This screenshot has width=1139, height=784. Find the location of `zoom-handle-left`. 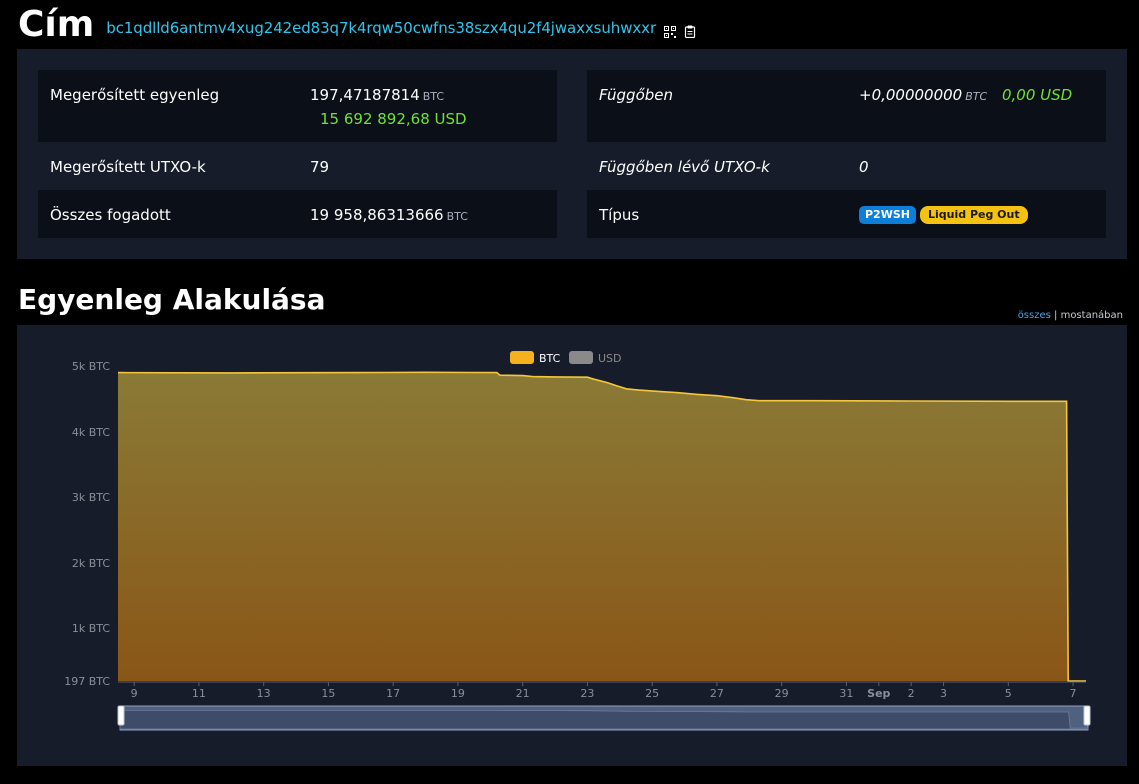

zoom-handle-left is located at coordinates (121, 715).